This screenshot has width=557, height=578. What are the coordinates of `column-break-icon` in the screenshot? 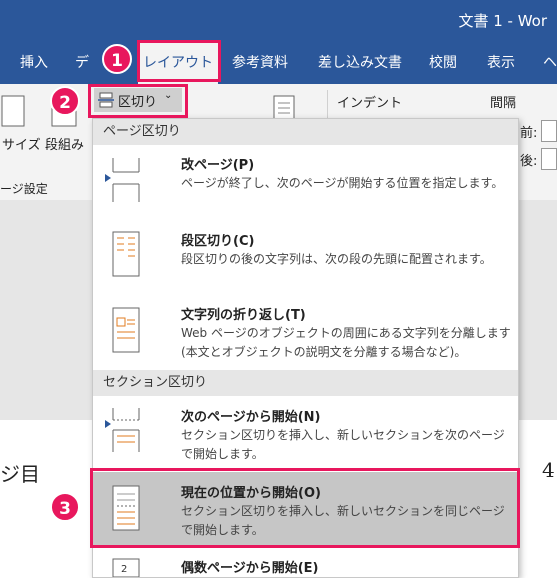 It's located at (126, 254).